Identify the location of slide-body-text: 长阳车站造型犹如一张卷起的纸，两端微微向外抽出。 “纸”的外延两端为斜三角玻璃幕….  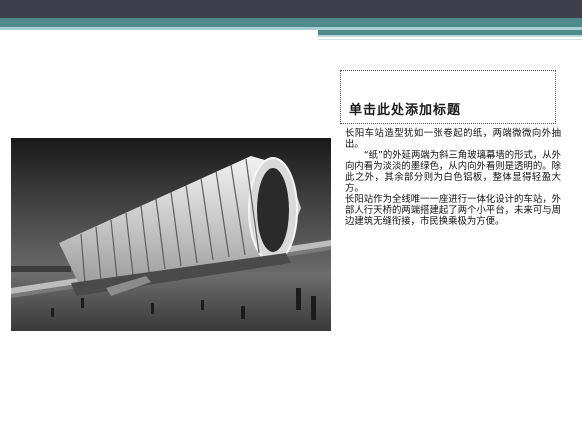
(453, 177).